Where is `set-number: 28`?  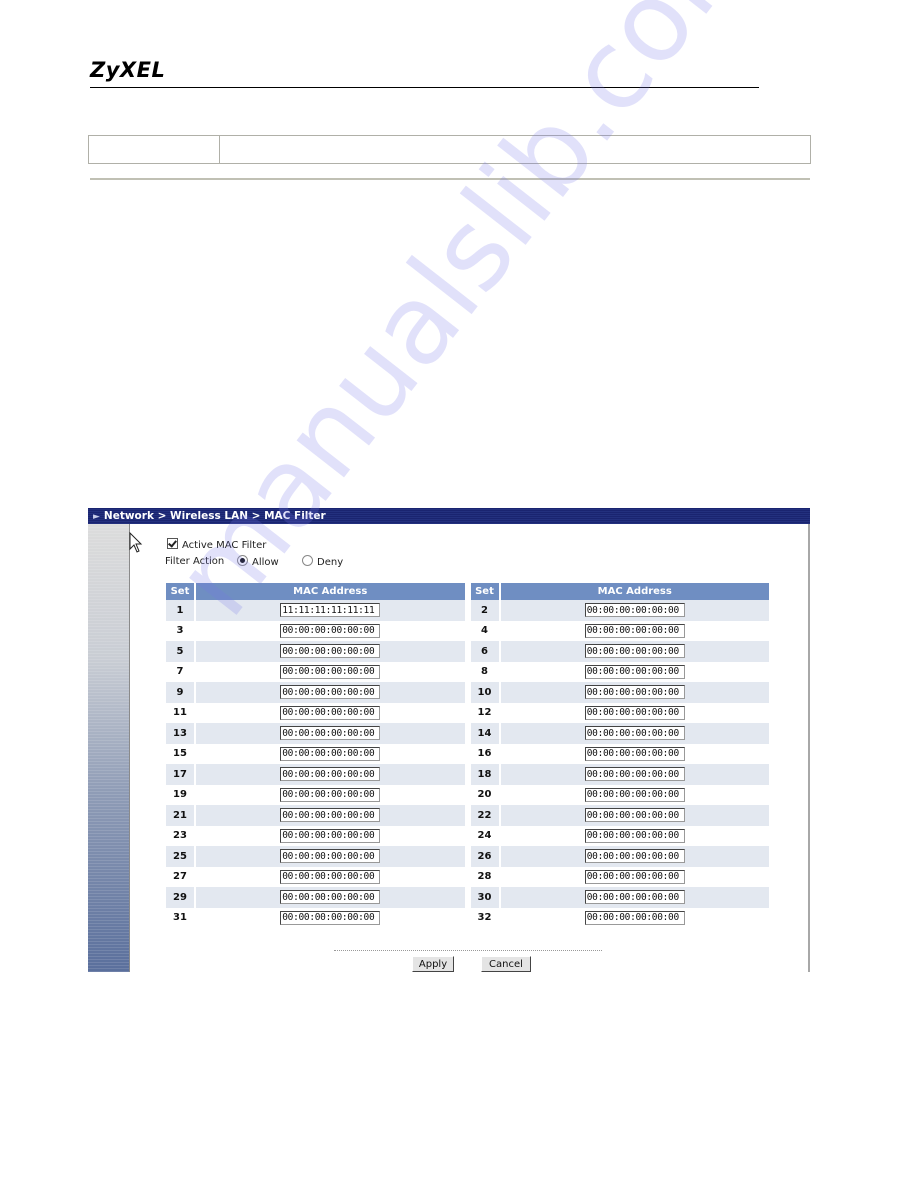
set-number: 28 is located at coordinates (486, 876).